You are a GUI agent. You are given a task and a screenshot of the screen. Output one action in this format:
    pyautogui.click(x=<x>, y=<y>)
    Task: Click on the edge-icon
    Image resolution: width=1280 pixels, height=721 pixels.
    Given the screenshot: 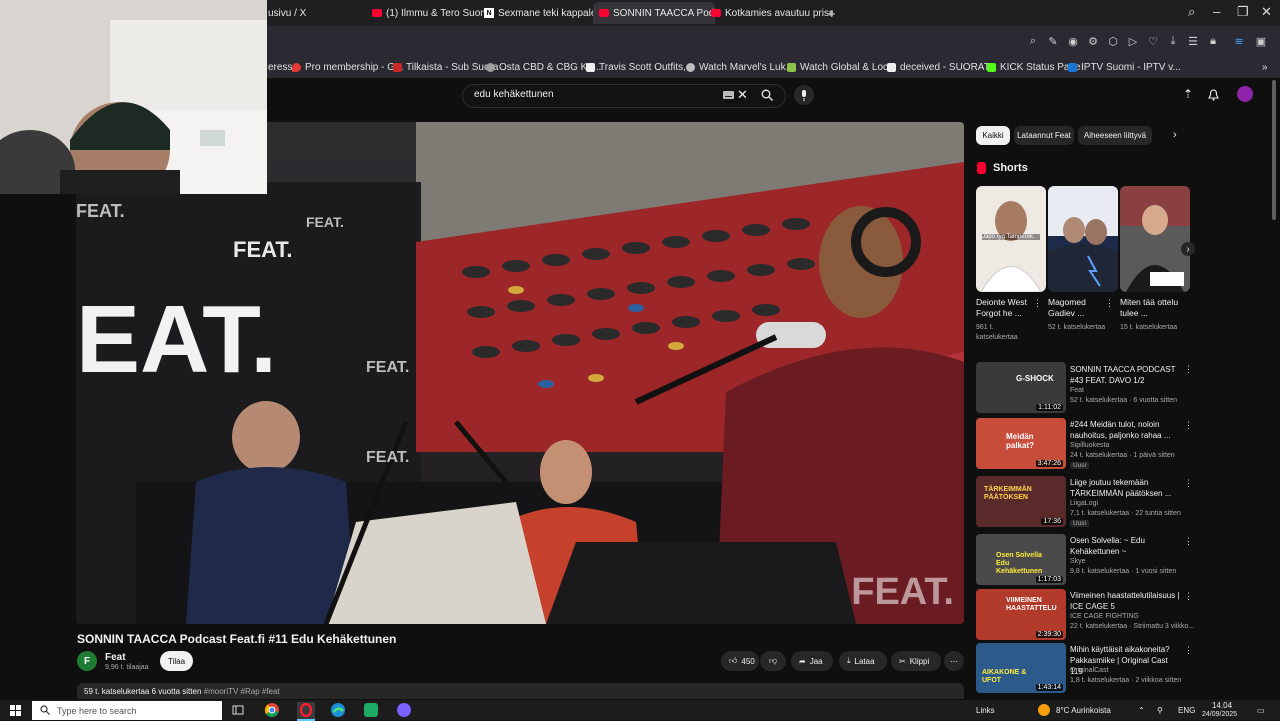 What is the action you would take?
    pyautogui.click(x=338, y=710)
    